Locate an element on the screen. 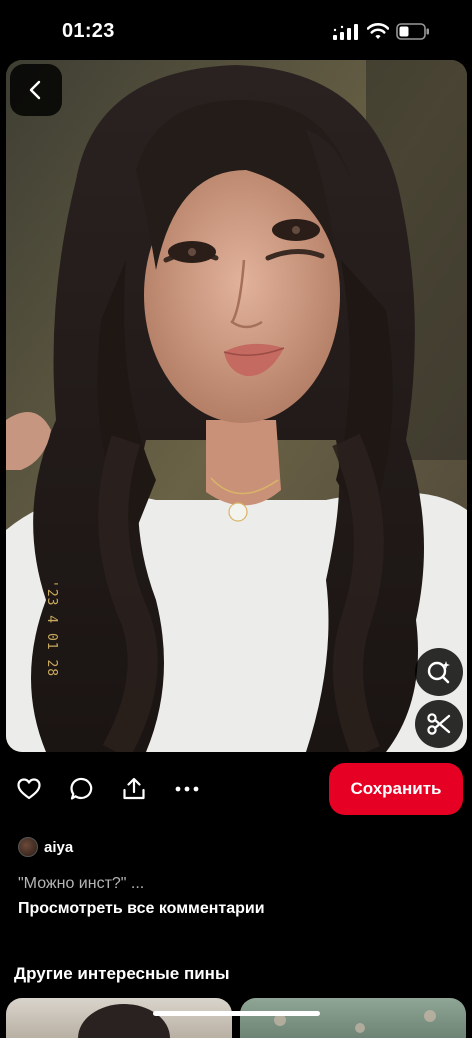 The image size is (472, 1038). cutout-button is located at coordinates (439, 724).